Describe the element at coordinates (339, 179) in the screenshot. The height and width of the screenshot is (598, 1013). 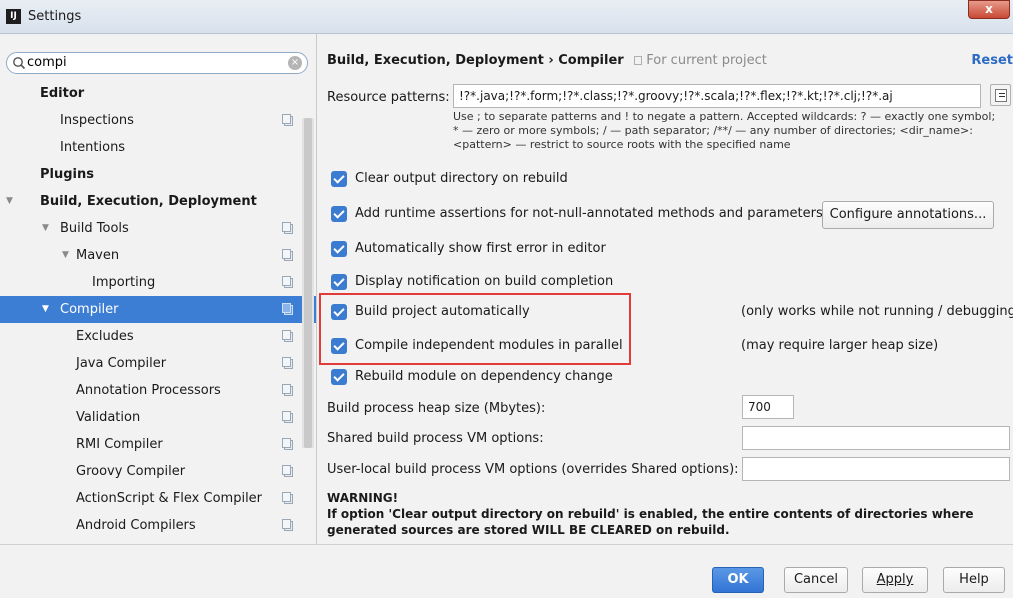
I see `clear-output-checkbox` at that location.